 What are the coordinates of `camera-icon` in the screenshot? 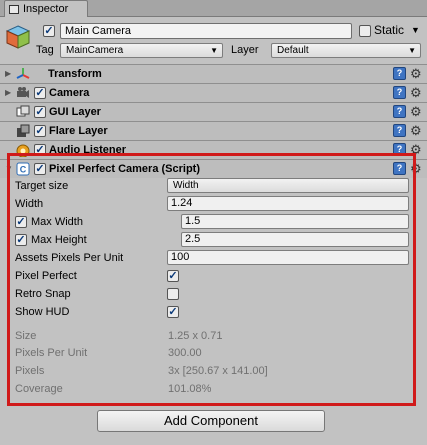 It's located at (23, 92).